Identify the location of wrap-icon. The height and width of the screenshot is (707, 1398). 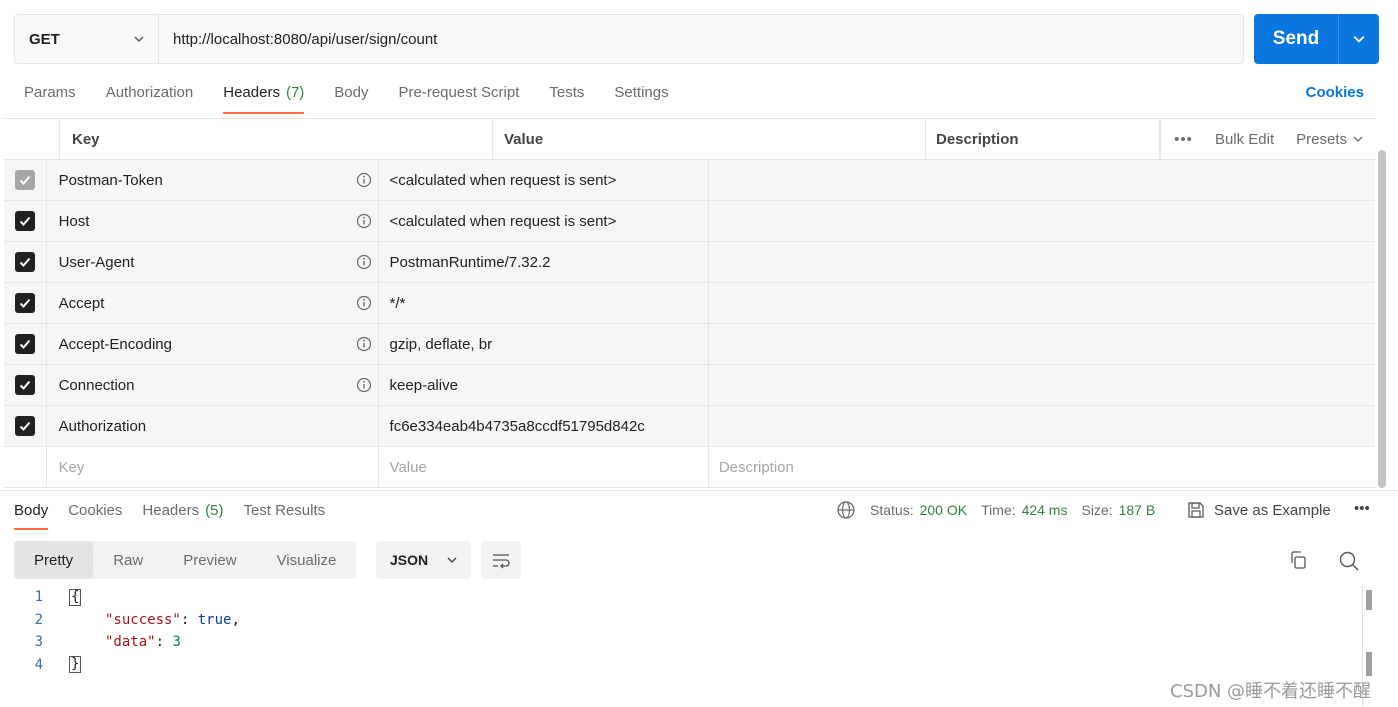
(501, 561).